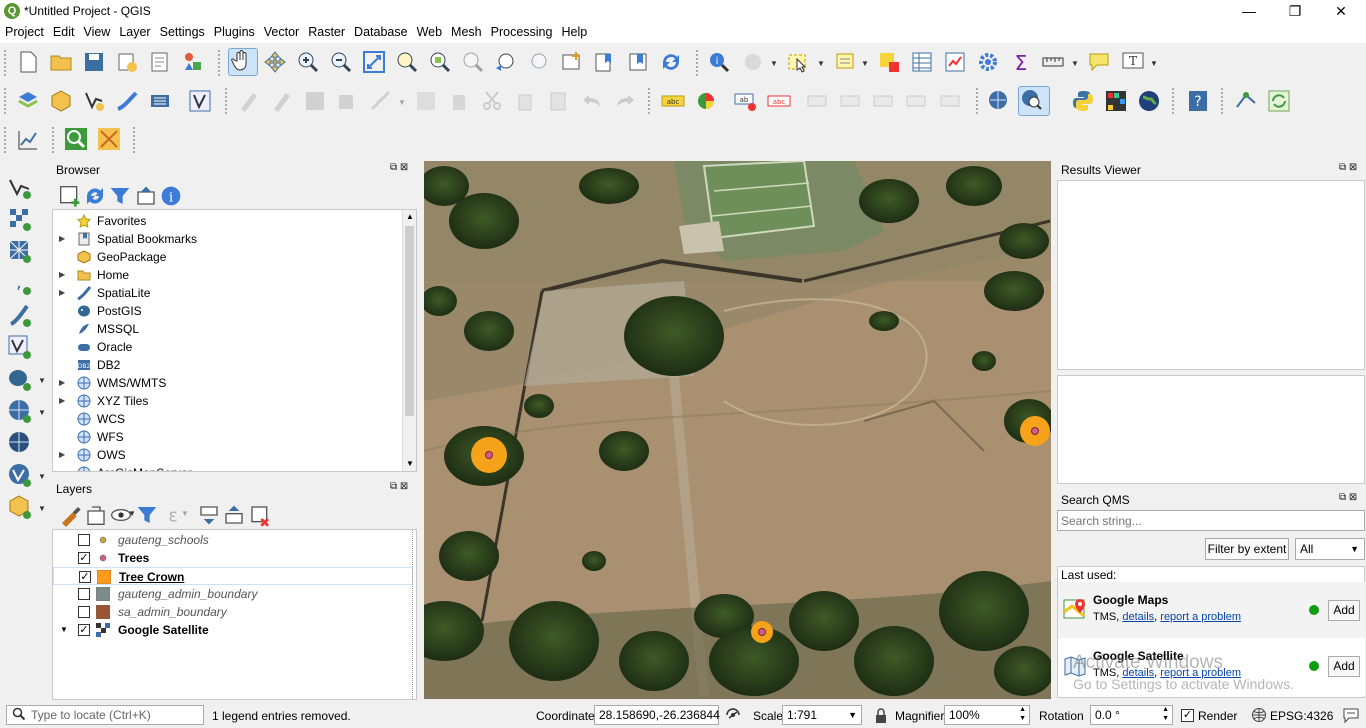 This screenshot has width=1366, height=728. Describe the element at coordinates (20, 411) in the screenshot. I see `add-wms-layer-icon` at that location.